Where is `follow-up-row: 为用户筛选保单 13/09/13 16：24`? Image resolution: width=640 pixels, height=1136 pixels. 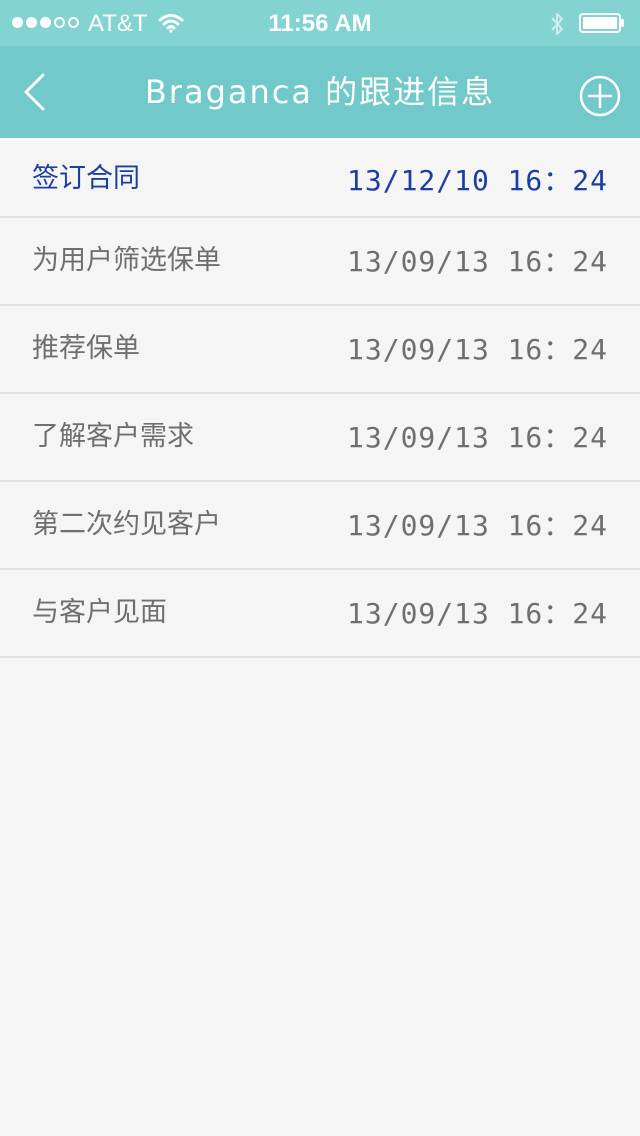
follow-up-row: 为用户筛选保单 13/09/13 16：24 is located at coordinates (320, 262).